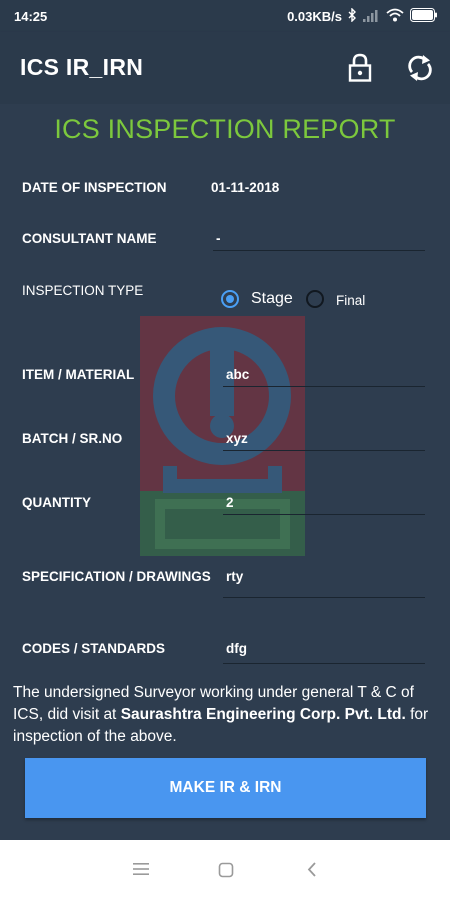 The width and height of the screenshot is (450, 900). Describe the element at coordinates (89, 238) in the screenshot. I see `consultant-label: CONSULTANT NAME` at that location.